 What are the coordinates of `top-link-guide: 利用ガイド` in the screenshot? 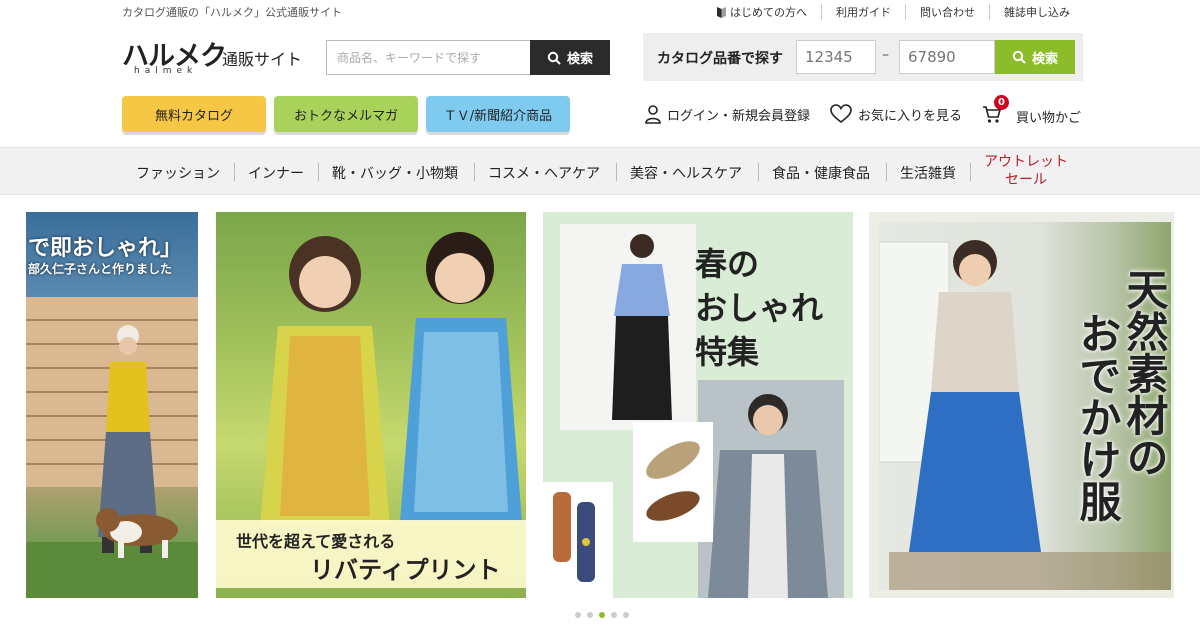 It's located at (863, 12).